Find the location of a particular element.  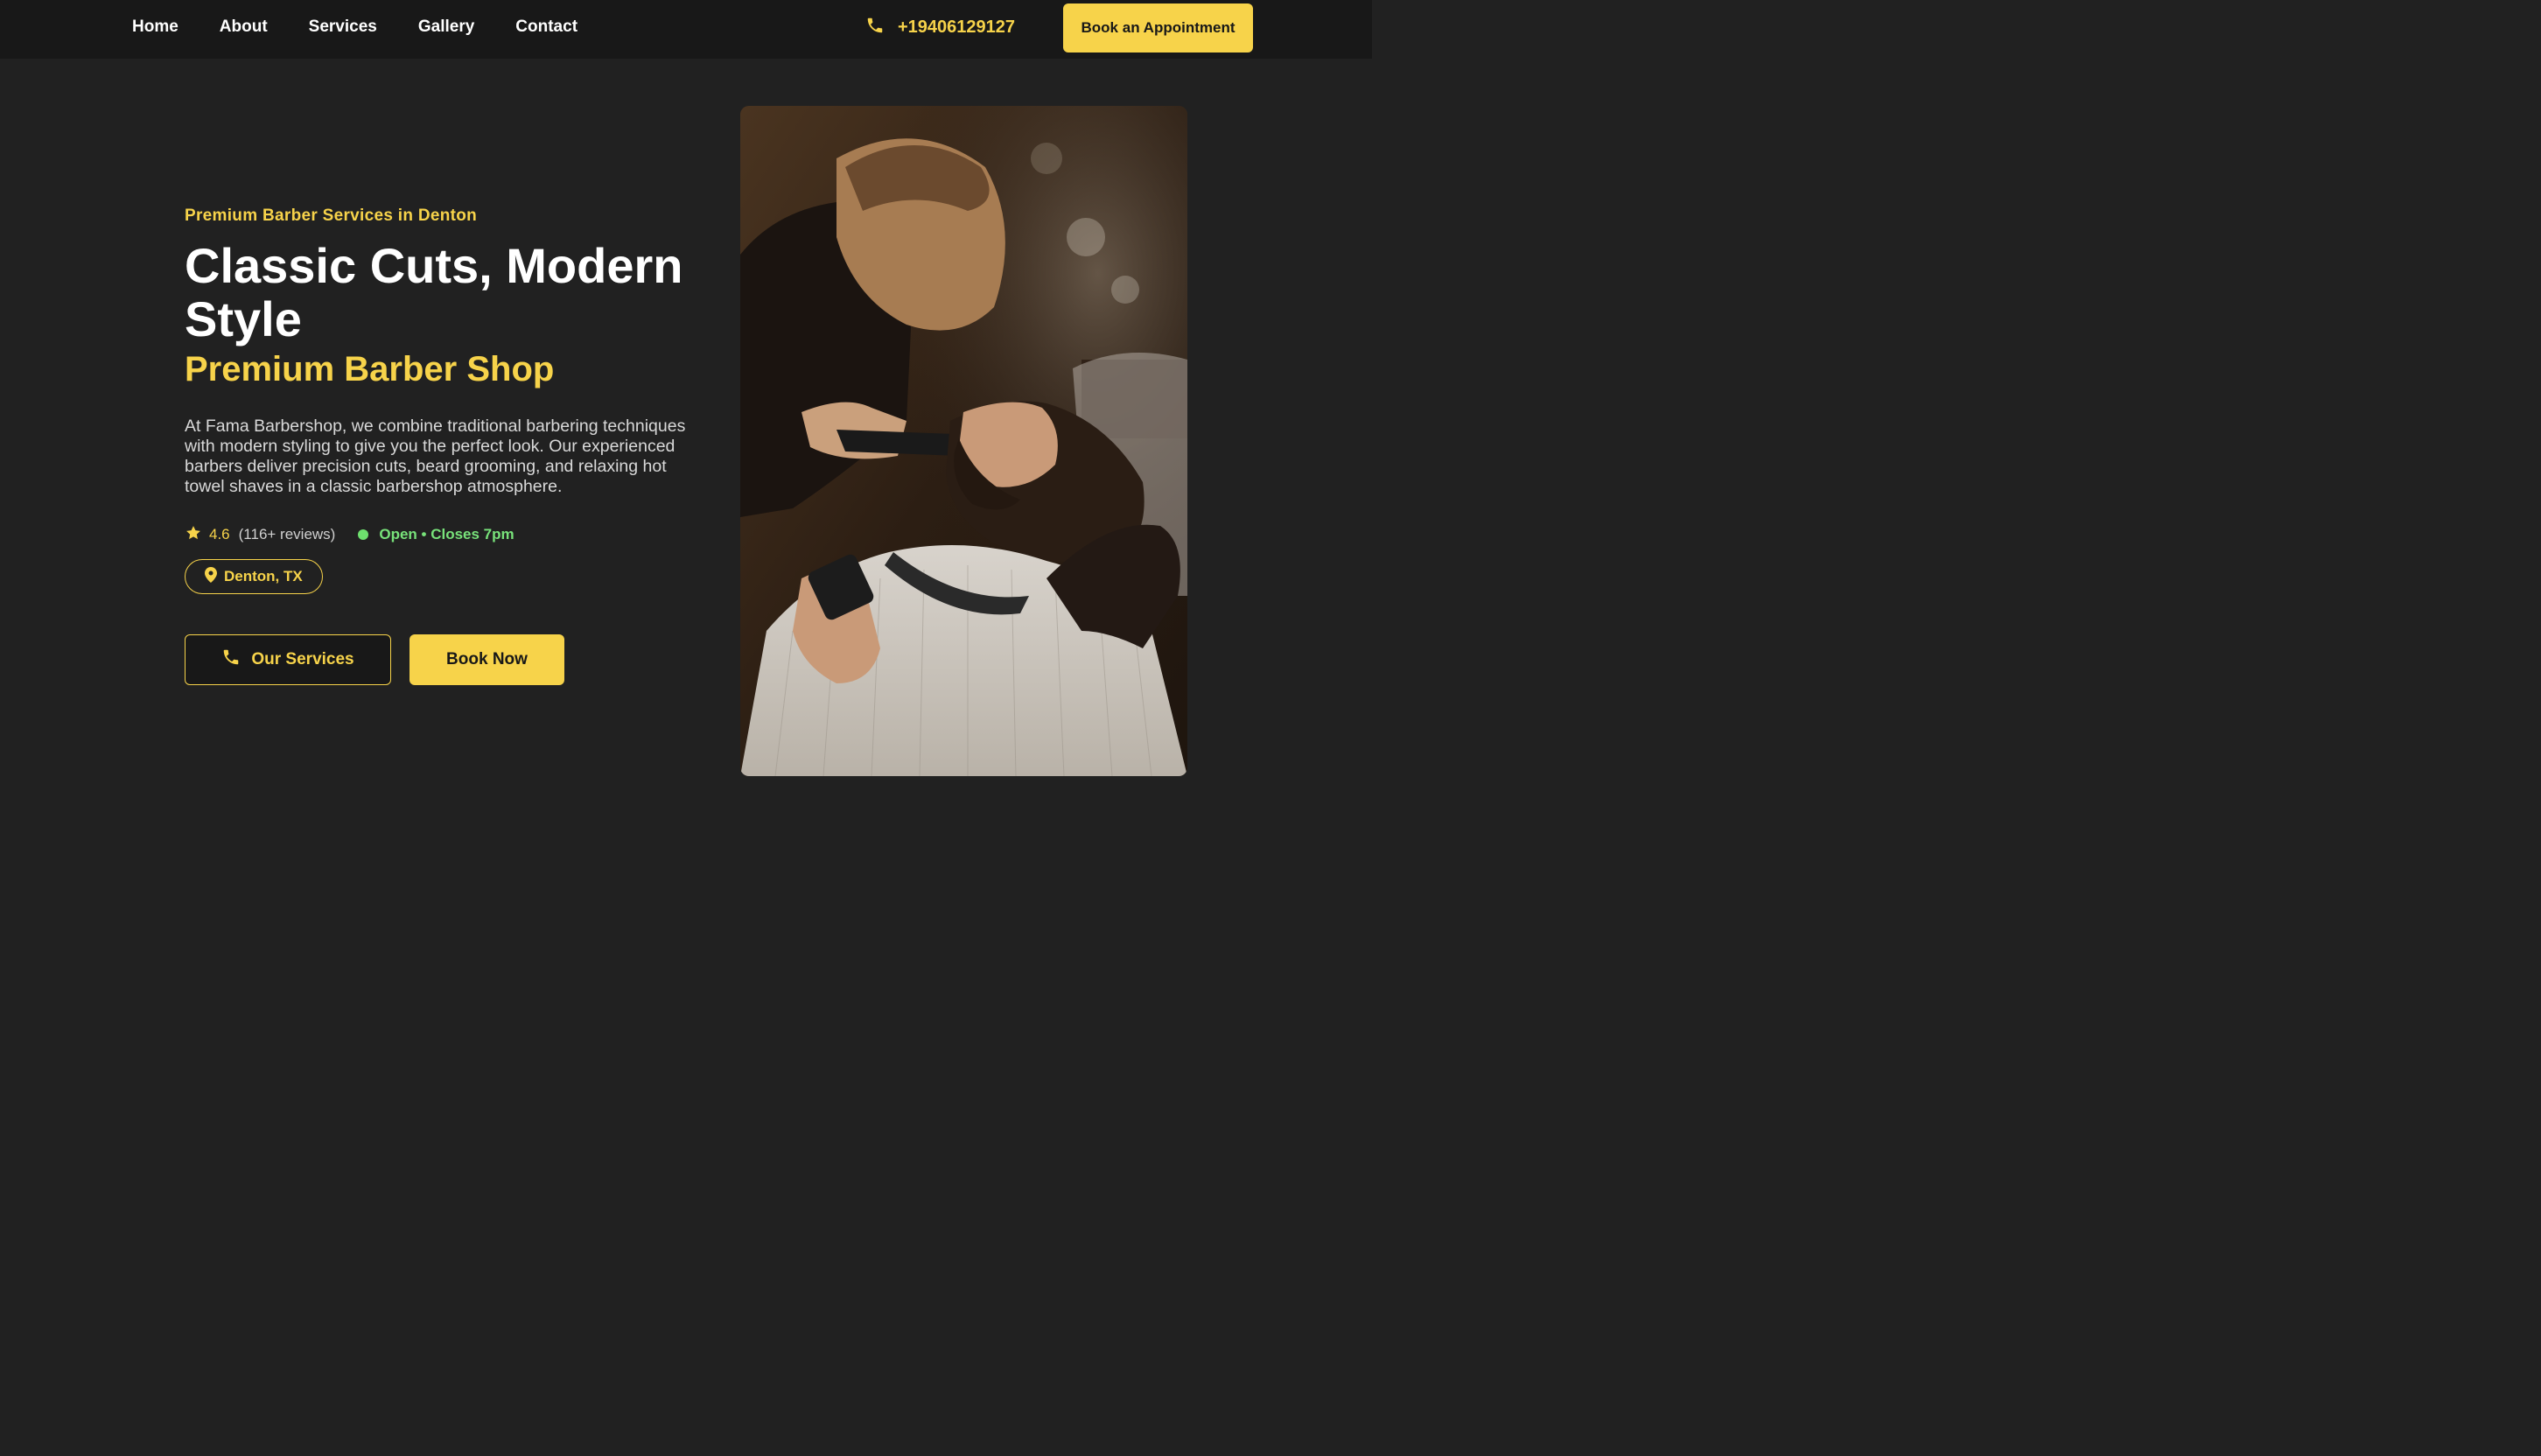

our-services-button: Our Services is located at coordinates (288, 659).